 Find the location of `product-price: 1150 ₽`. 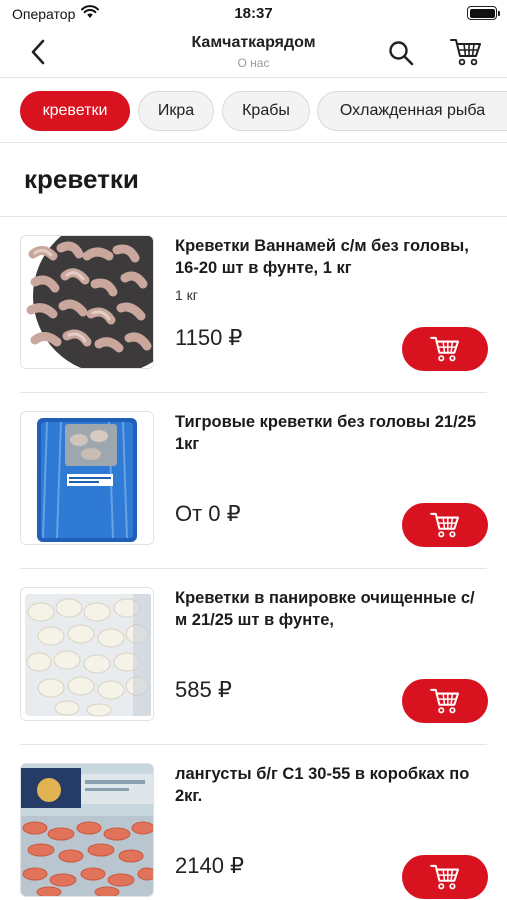

product-price: 1150 ₽ is located at coordinates (209, 337).